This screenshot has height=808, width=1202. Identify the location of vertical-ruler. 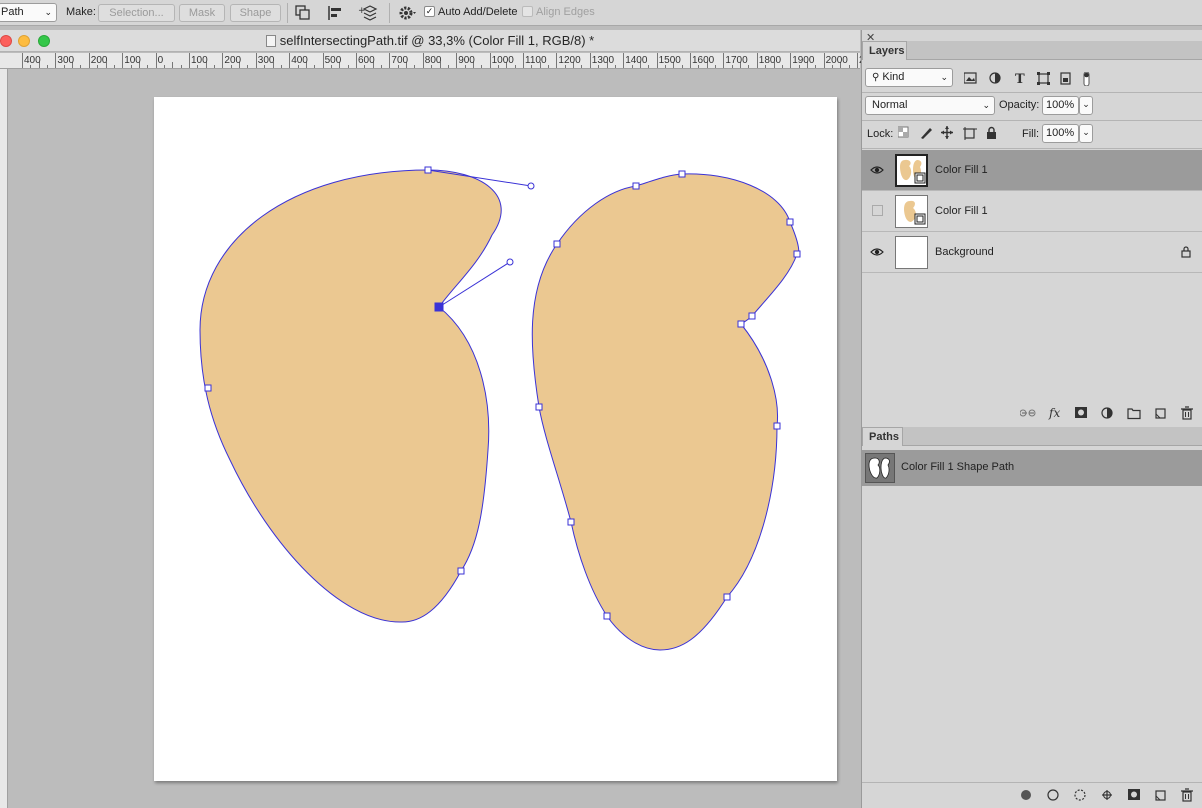
(4, 438).